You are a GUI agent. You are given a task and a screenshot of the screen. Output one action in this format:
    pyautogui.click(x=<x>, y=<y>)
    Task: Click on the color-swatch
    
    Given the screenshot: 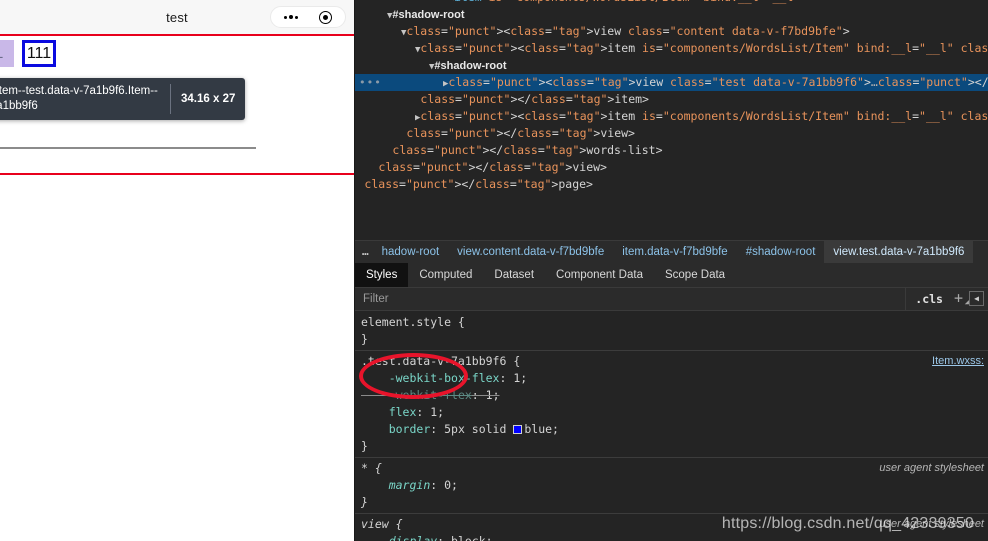 What is the action you would take?
    pyautogui.click(x=518, y=429)
    